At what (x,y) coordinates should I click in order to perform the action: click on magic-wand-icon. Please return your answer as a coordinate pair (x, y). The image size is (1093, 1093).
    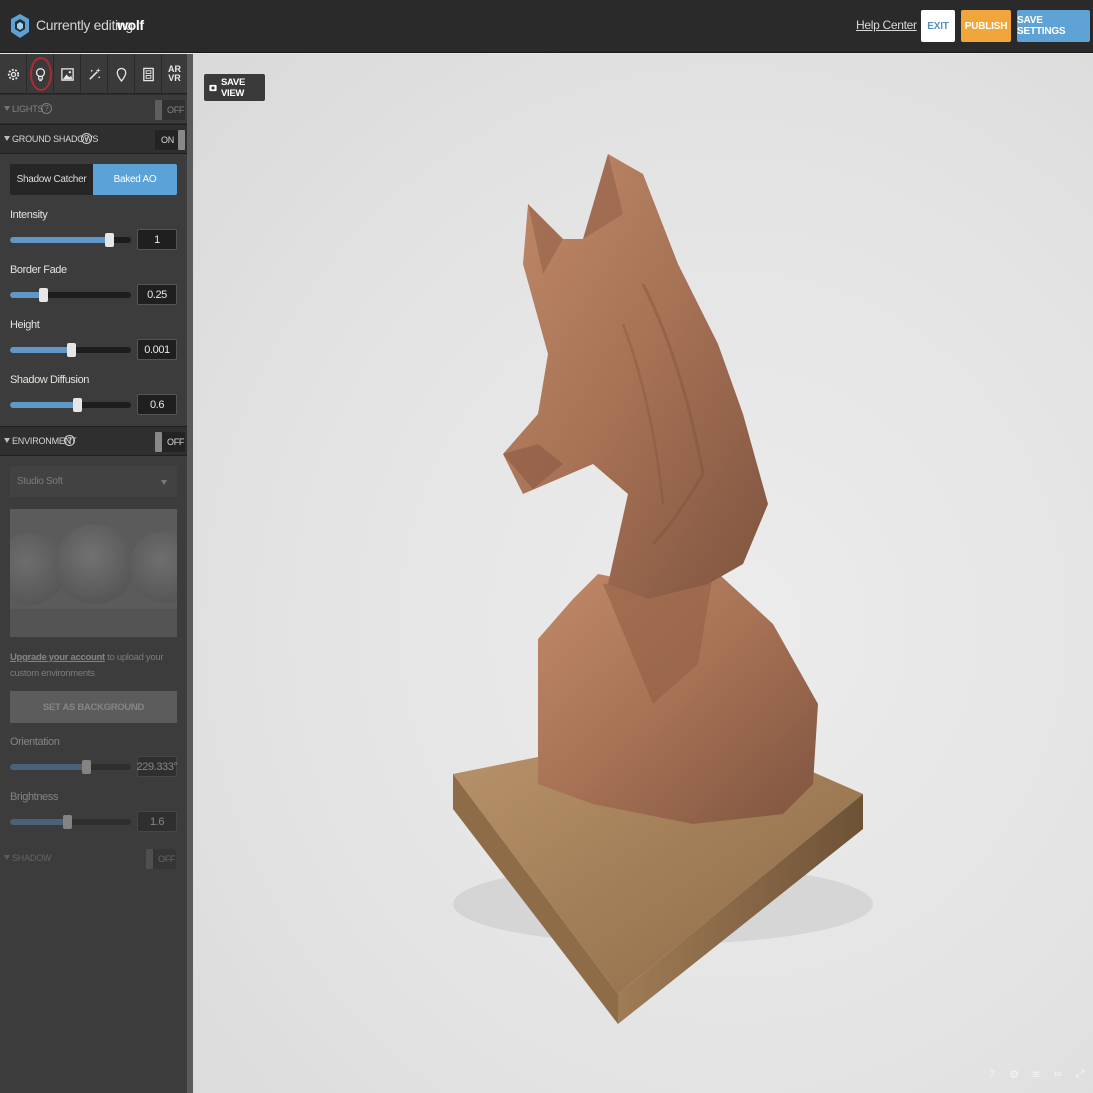
    Looking at the image, I should click on (94, 73).